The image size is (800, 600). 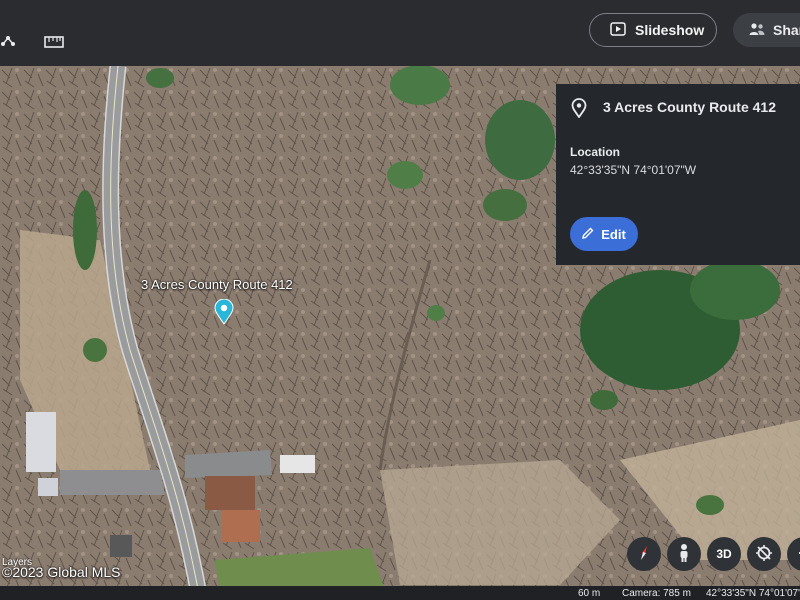 I want to click on edit-label: Edit, so click(x=613, y=234).